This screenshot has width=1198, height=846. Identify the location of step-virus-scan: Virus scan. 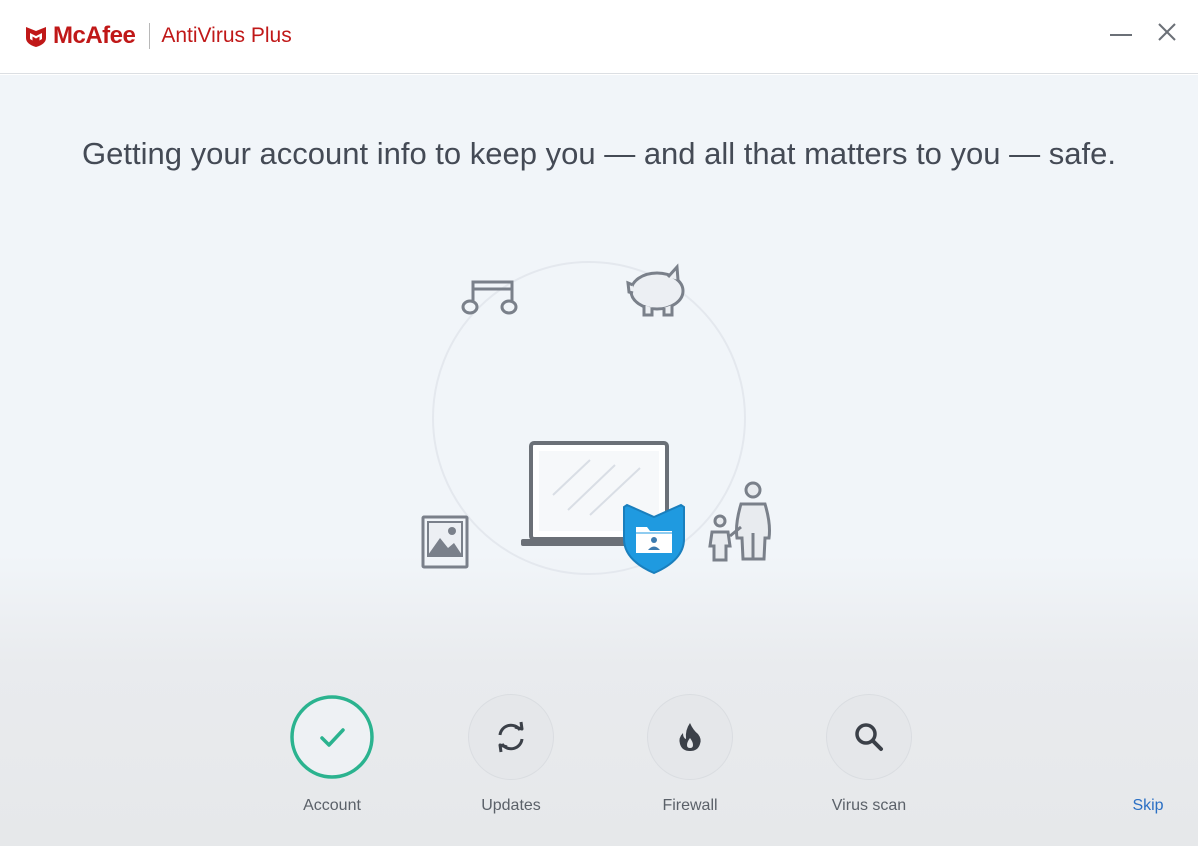
(869, 760).